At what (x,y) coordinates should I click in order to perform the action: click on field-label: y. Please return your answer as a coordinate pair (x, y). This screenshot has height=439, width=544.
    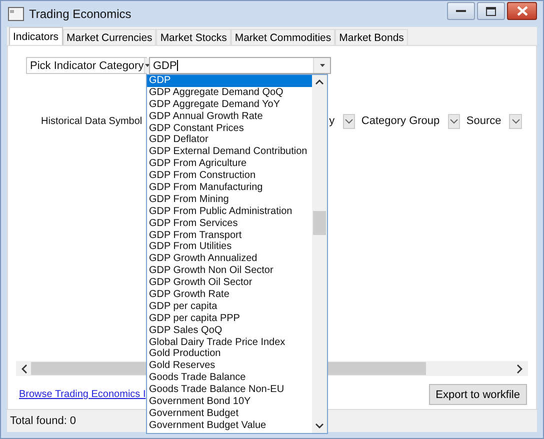
    Looking at the image, I should click on (332, 121).